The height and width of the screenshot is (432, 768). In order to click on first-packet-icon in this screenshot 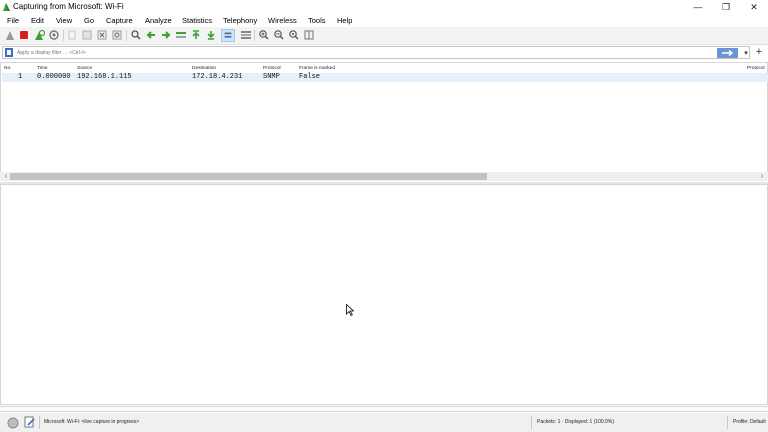, I will do `click(196, 35)`.